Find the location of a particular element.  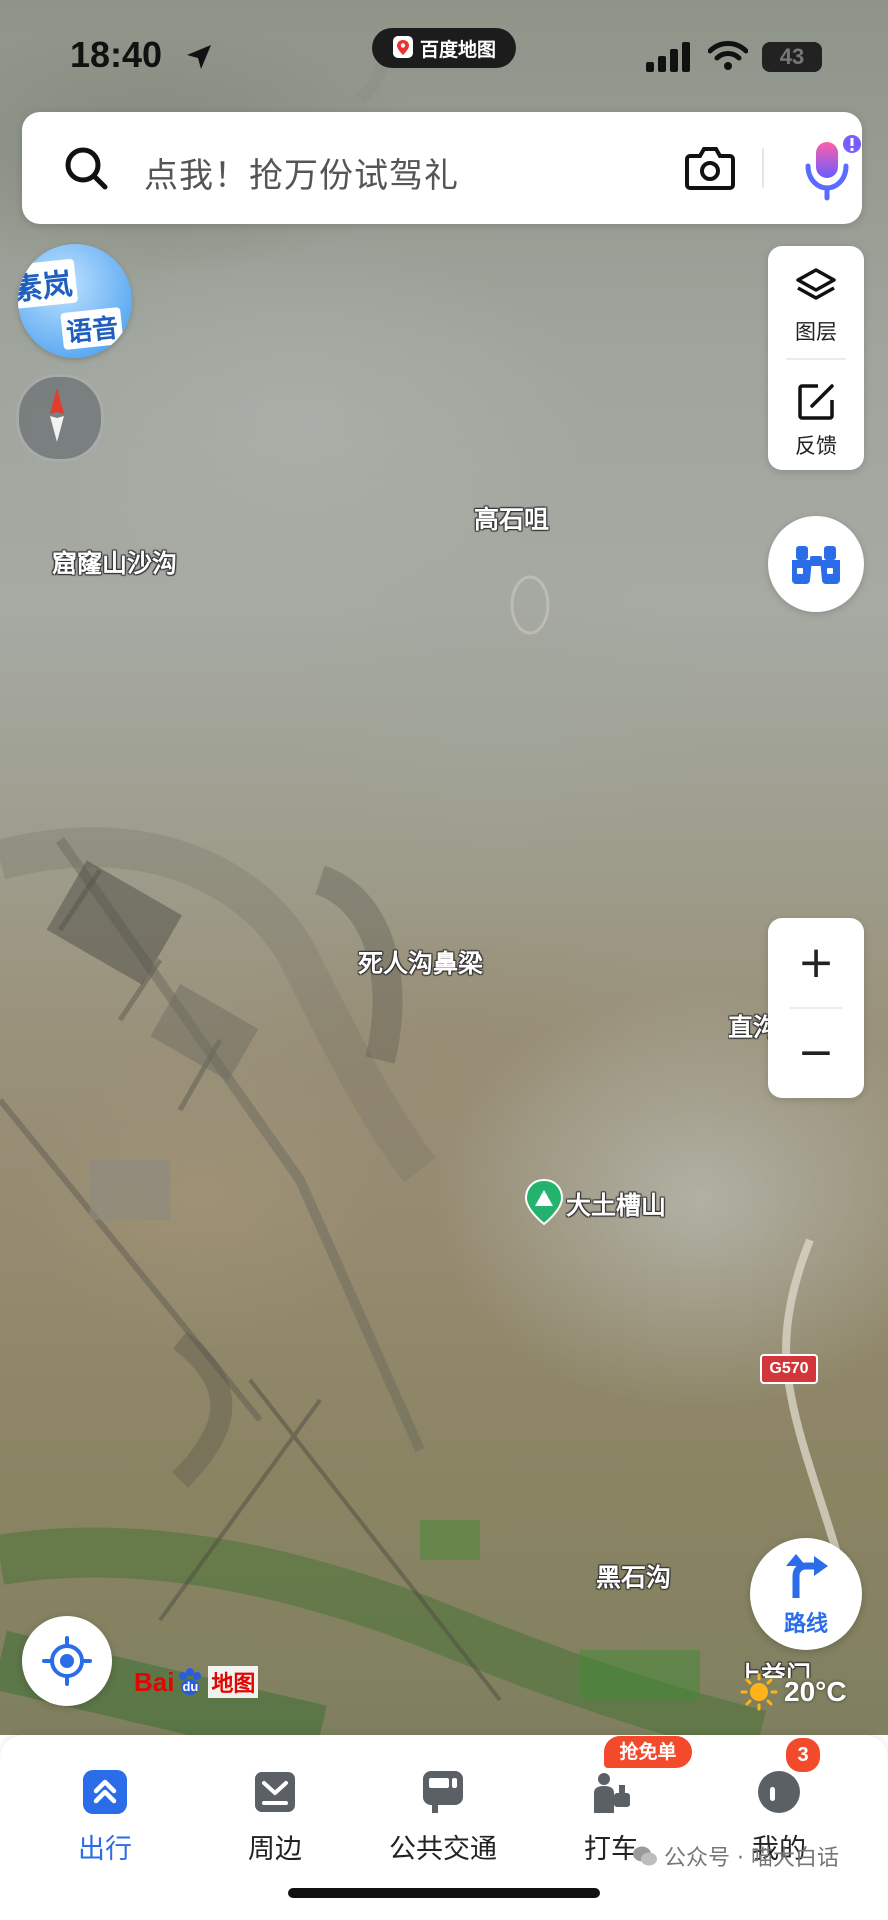

travel-icon is located at coordinates (105, 1792).